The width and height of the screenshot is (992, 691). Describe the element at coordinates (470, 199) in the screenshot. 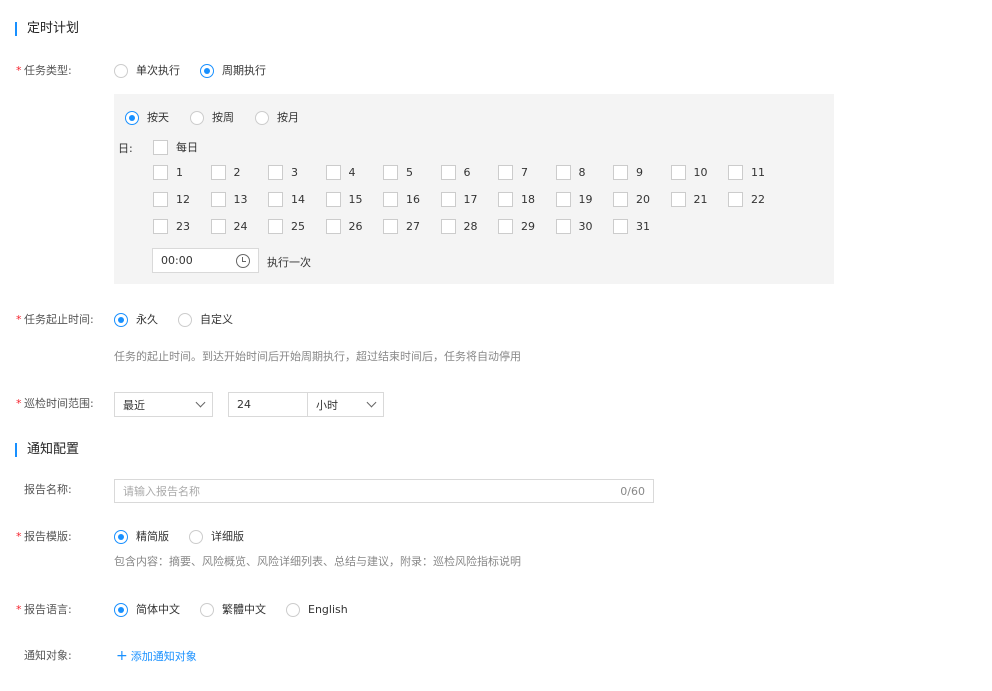

I see `day-number: 17` at that location.